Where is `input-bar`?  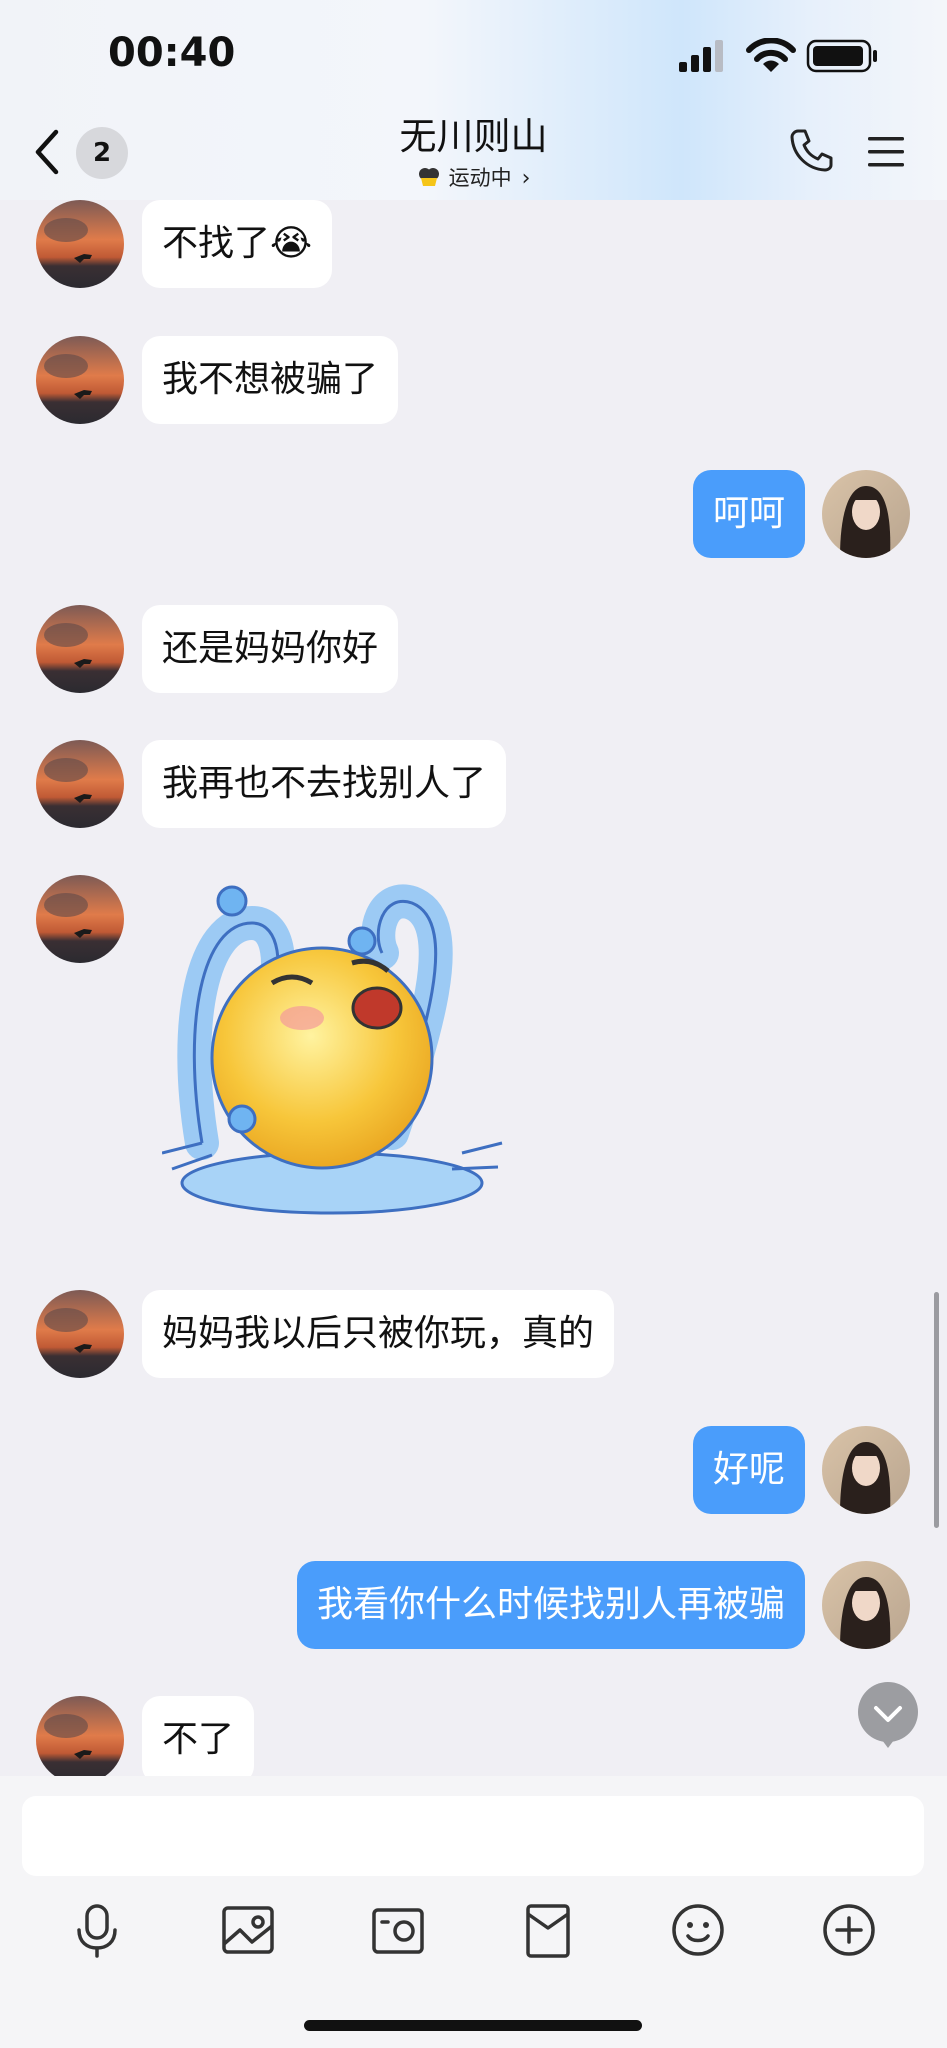
input-bar is located at coordinates (473, 1912).